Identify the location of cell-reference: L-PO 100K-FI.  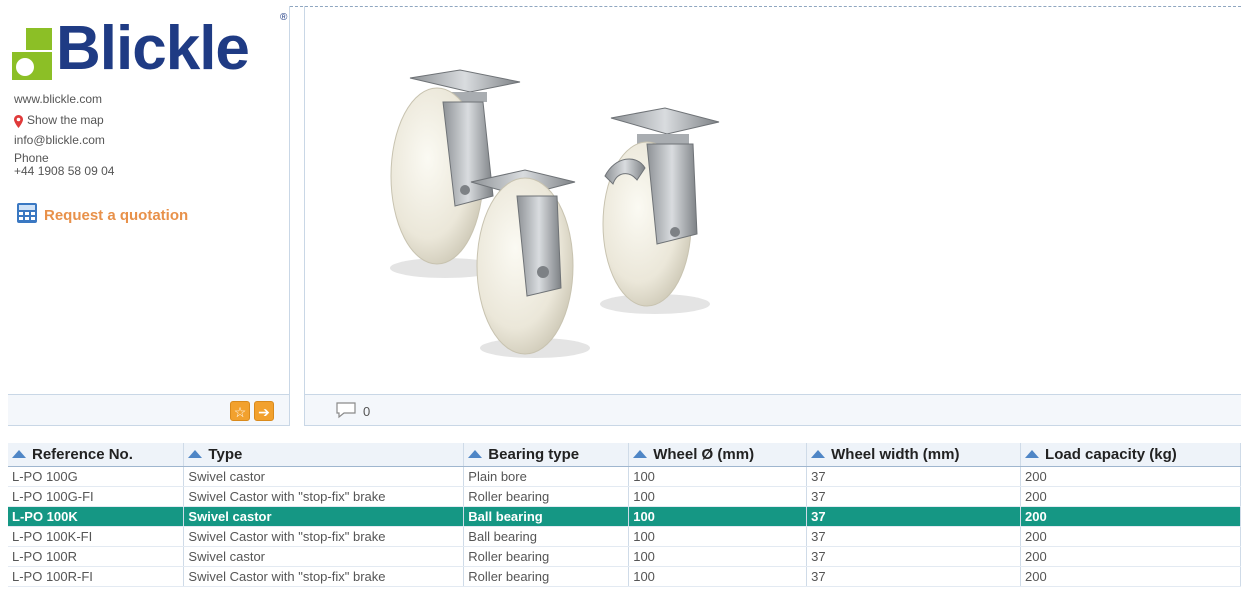
(96, 536).